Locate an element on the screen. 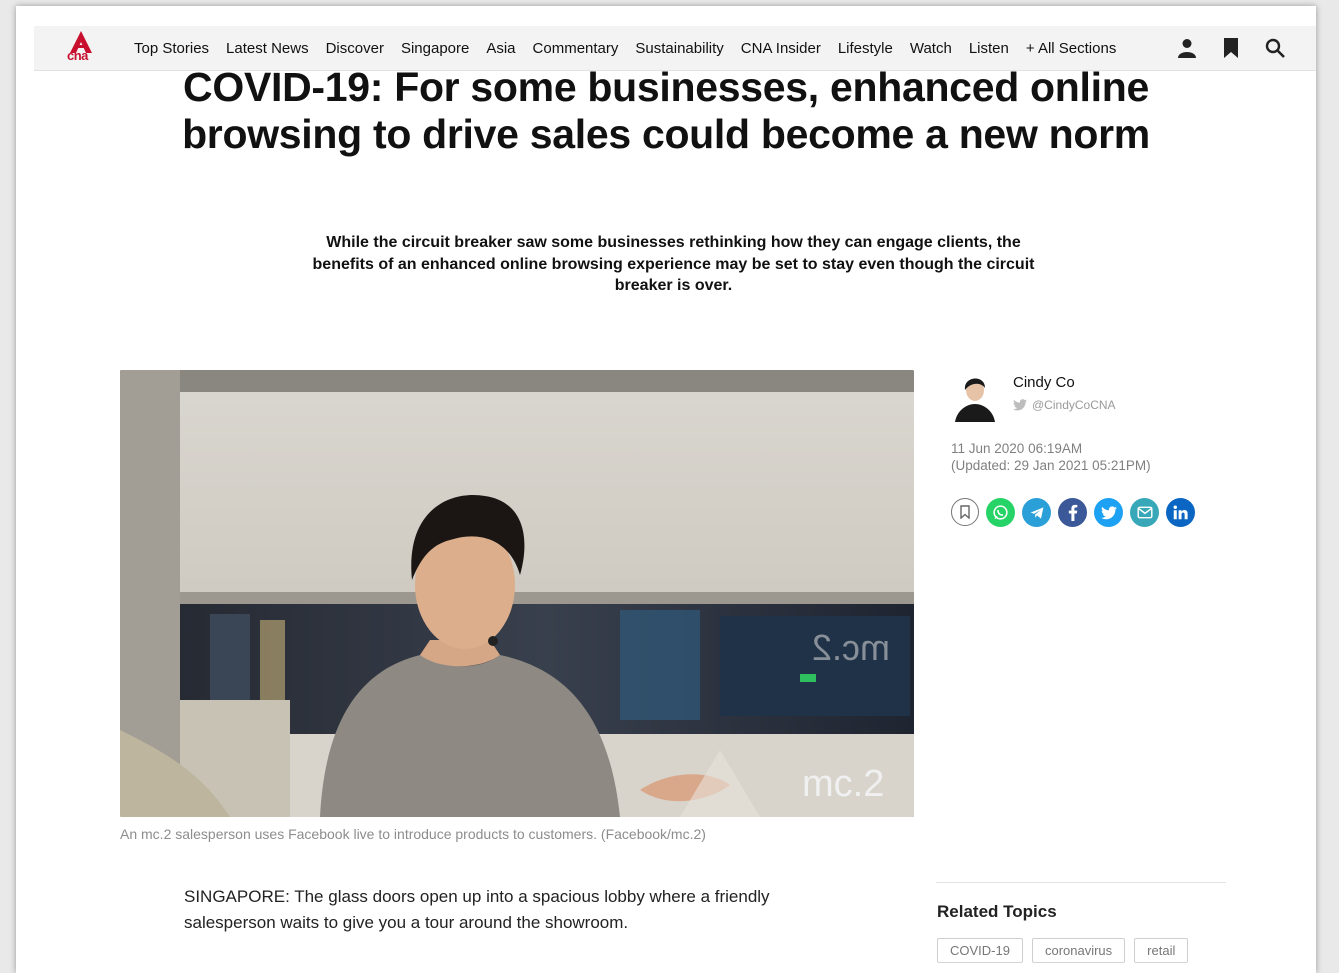 The height and width of the screenshot is (973, 1339). author-avatar is located at coordinates (975, 396).